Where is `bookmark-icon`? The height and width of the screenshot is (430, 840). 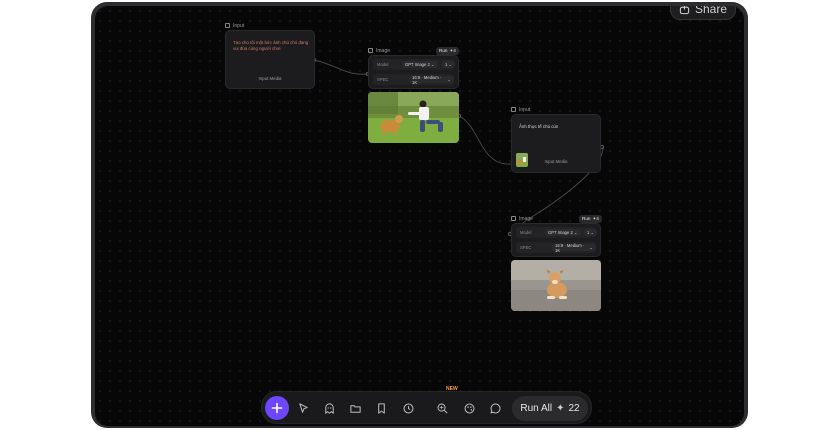
bookmark-icon is located at coordinates (381, 408).